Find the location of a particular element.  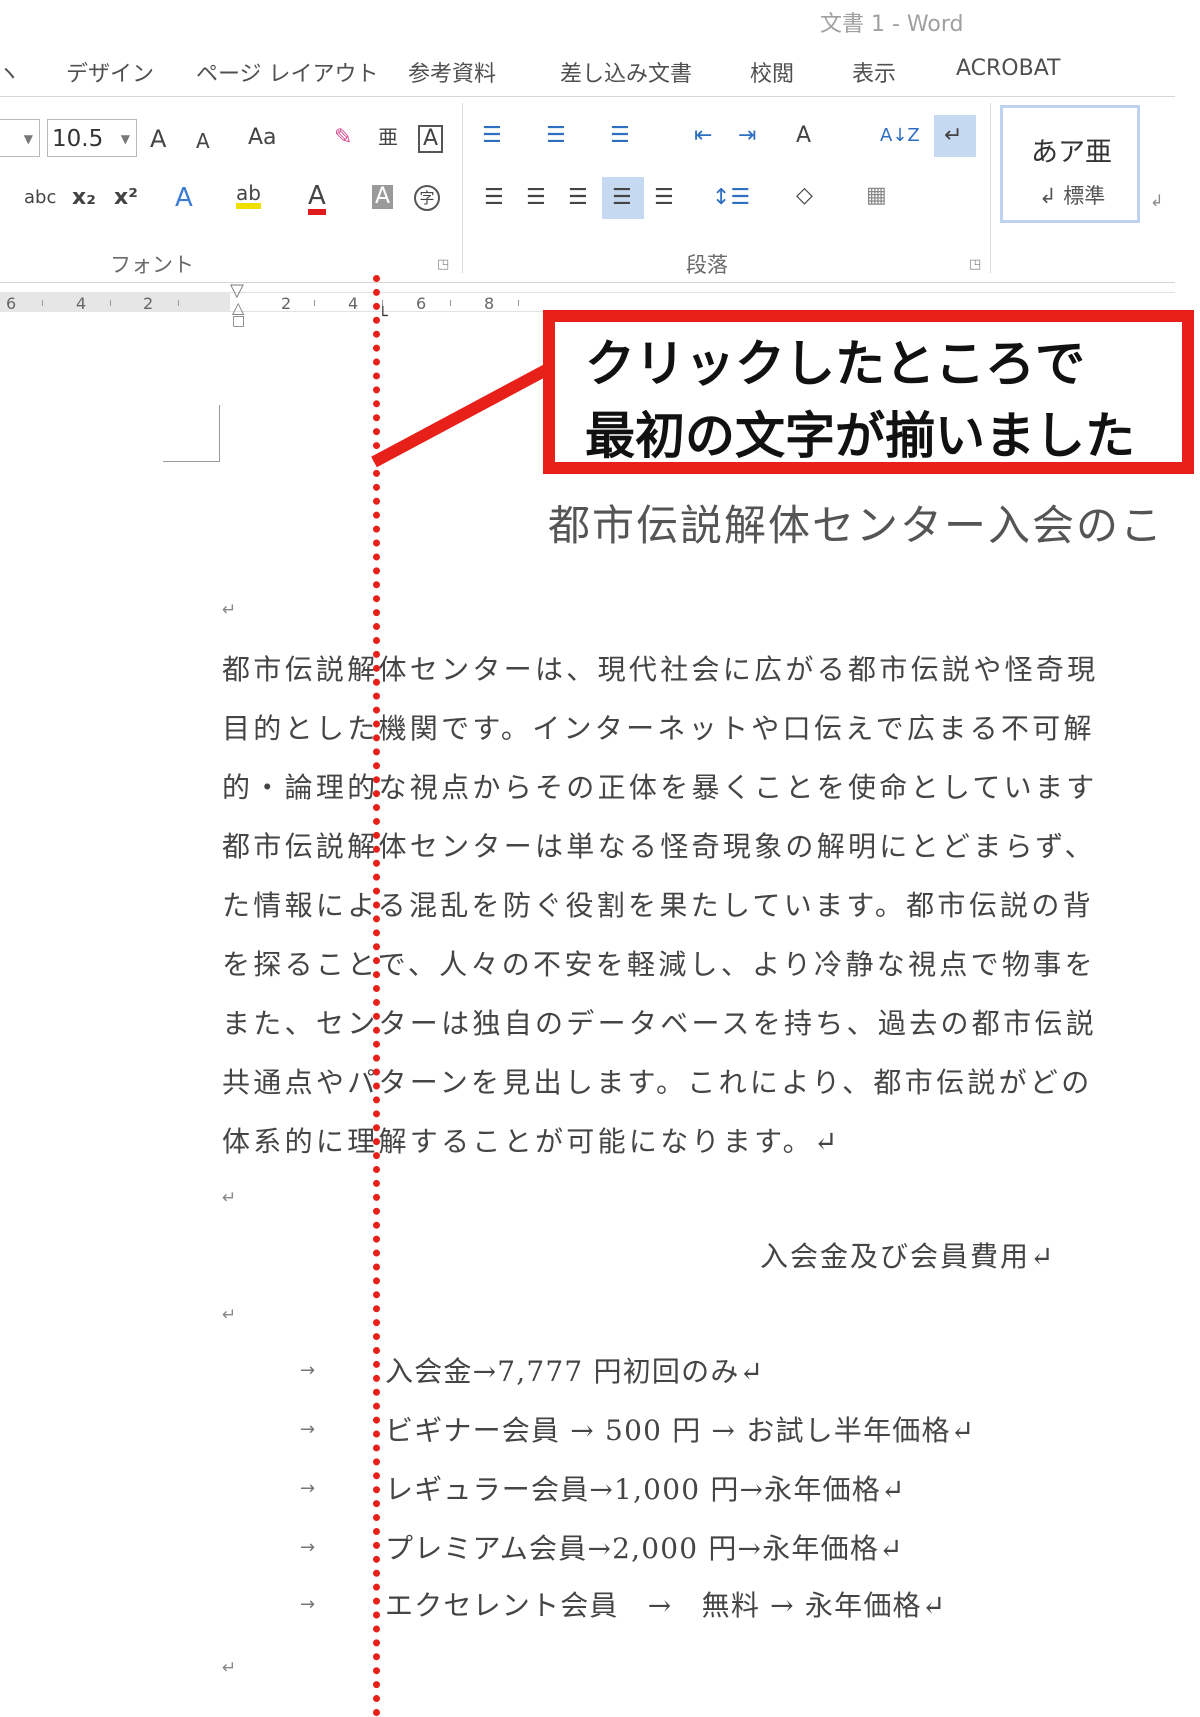

callout-connector is located at coordinates (460, 416).